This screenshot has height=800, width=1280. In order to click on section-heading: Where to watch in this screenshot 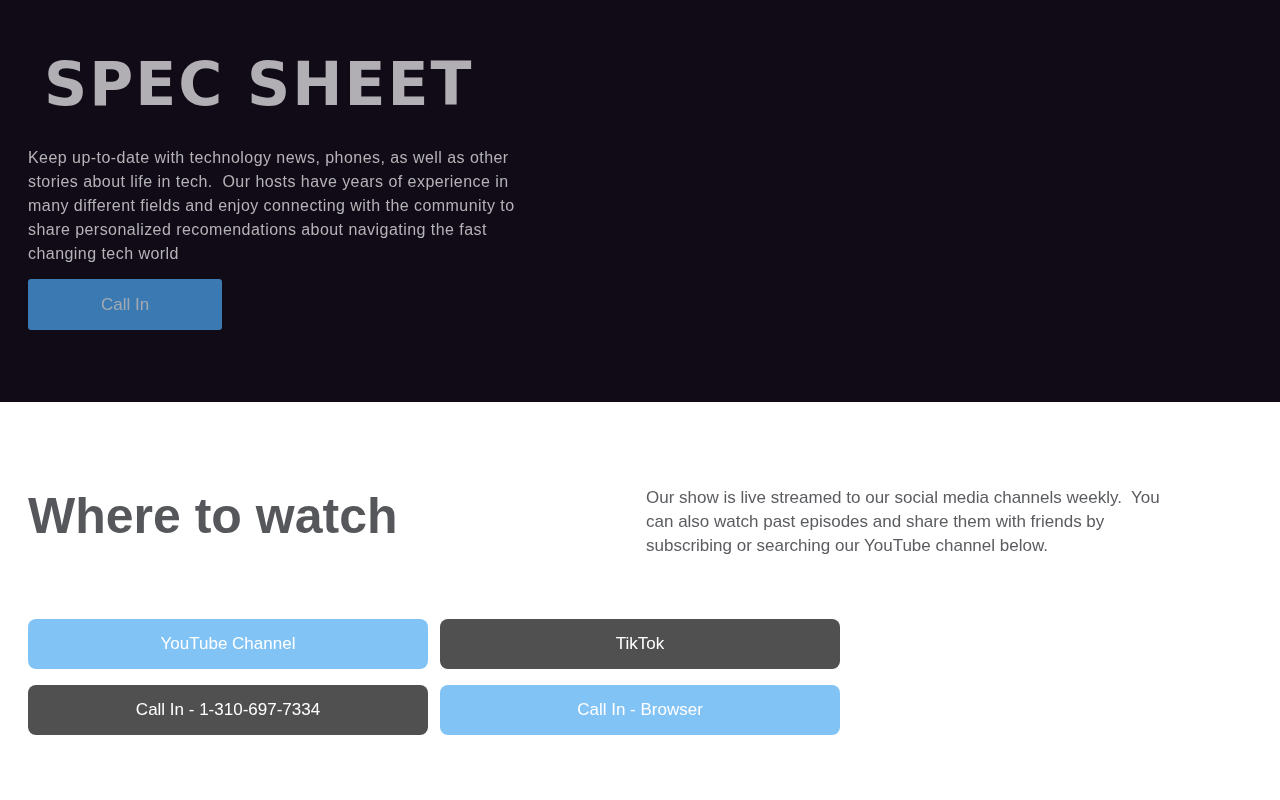, I will do `click(213, 516)`.